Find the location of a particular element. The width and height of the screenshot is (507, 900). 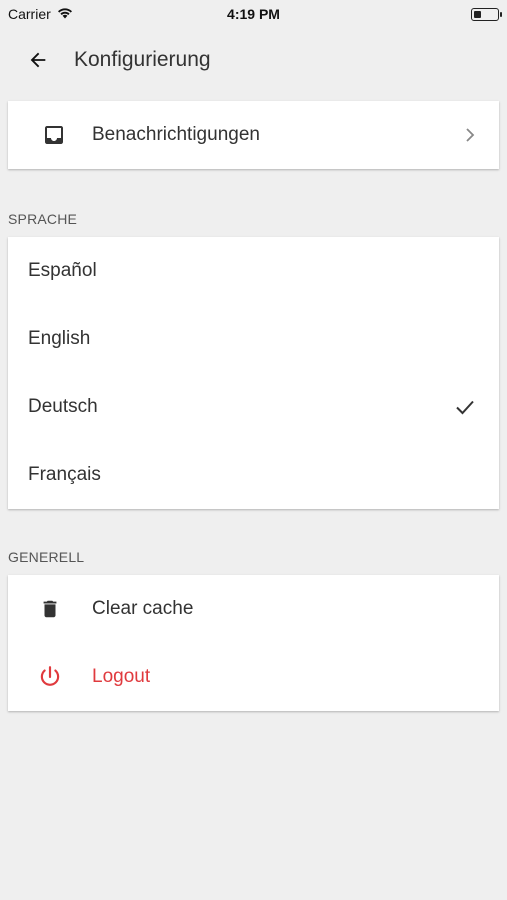

language-option-english: English is located at coordinates (253, 339).